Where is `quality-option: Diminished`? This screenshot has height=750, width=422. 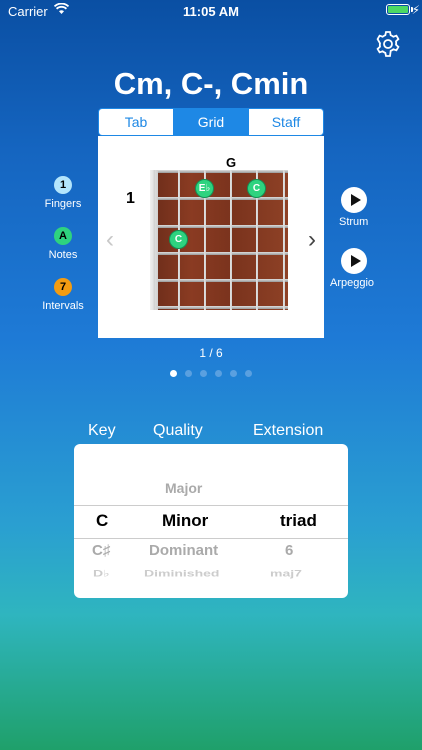
quality-option: Diminished is located at coordinates (181, 573).